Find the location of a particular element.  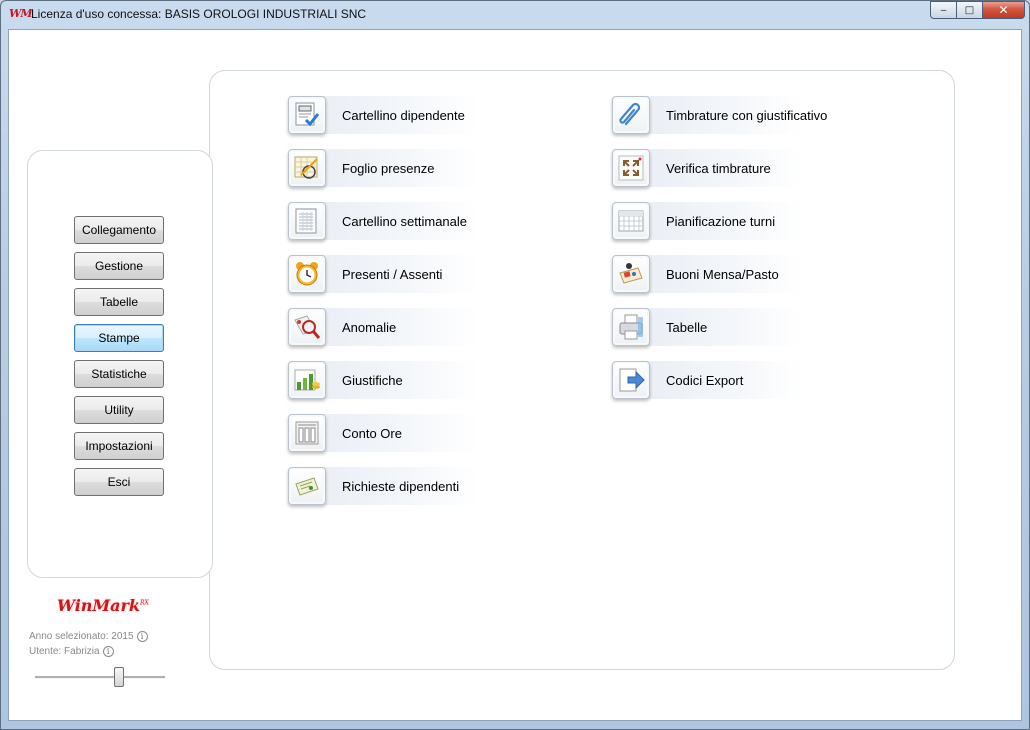

printer-icon is located at coordinates (631, 327).